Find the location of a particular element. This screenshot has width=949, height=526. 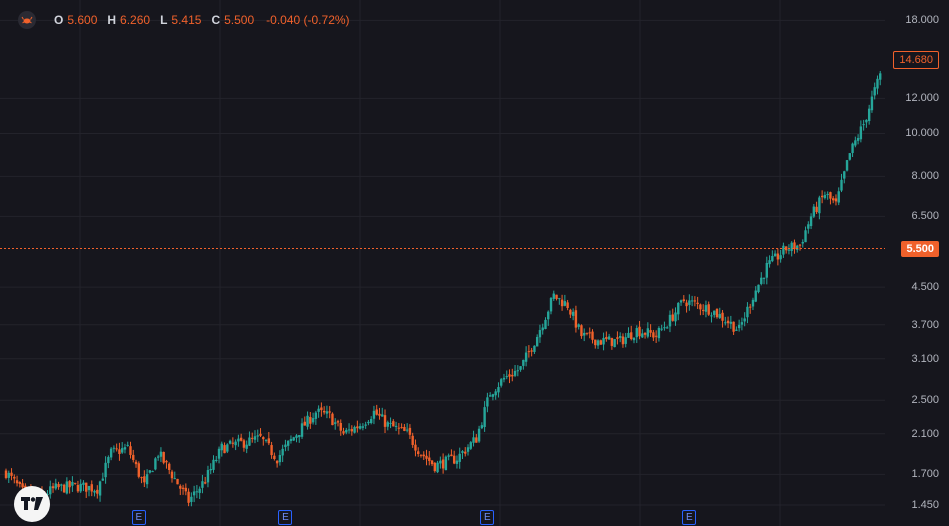

low-label: L is located at coordinates (164, 20).